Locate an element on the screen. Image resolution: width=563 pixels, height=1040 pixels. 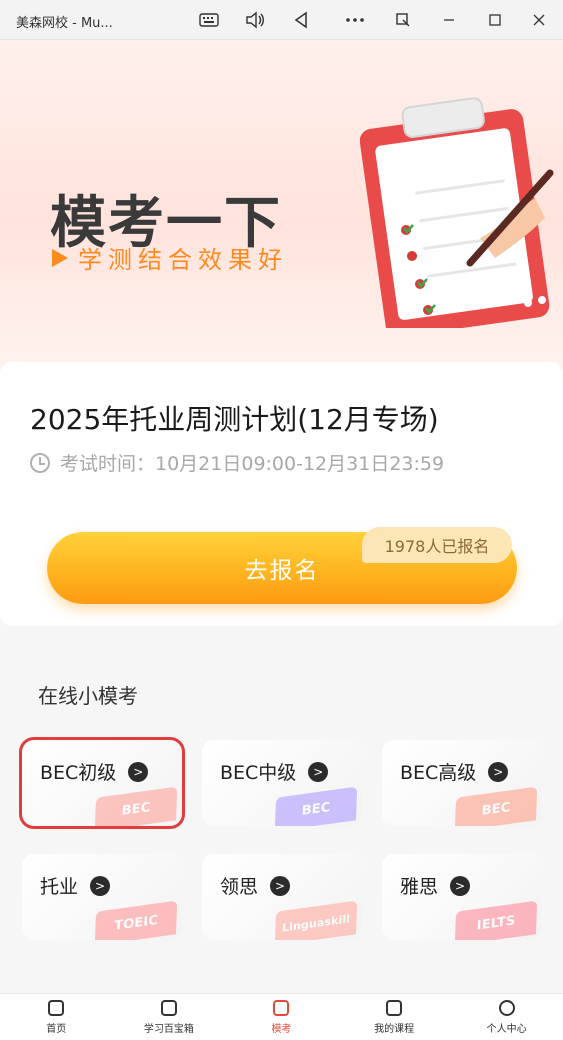
toolbox-icon is located at coordinates (168, 1007).